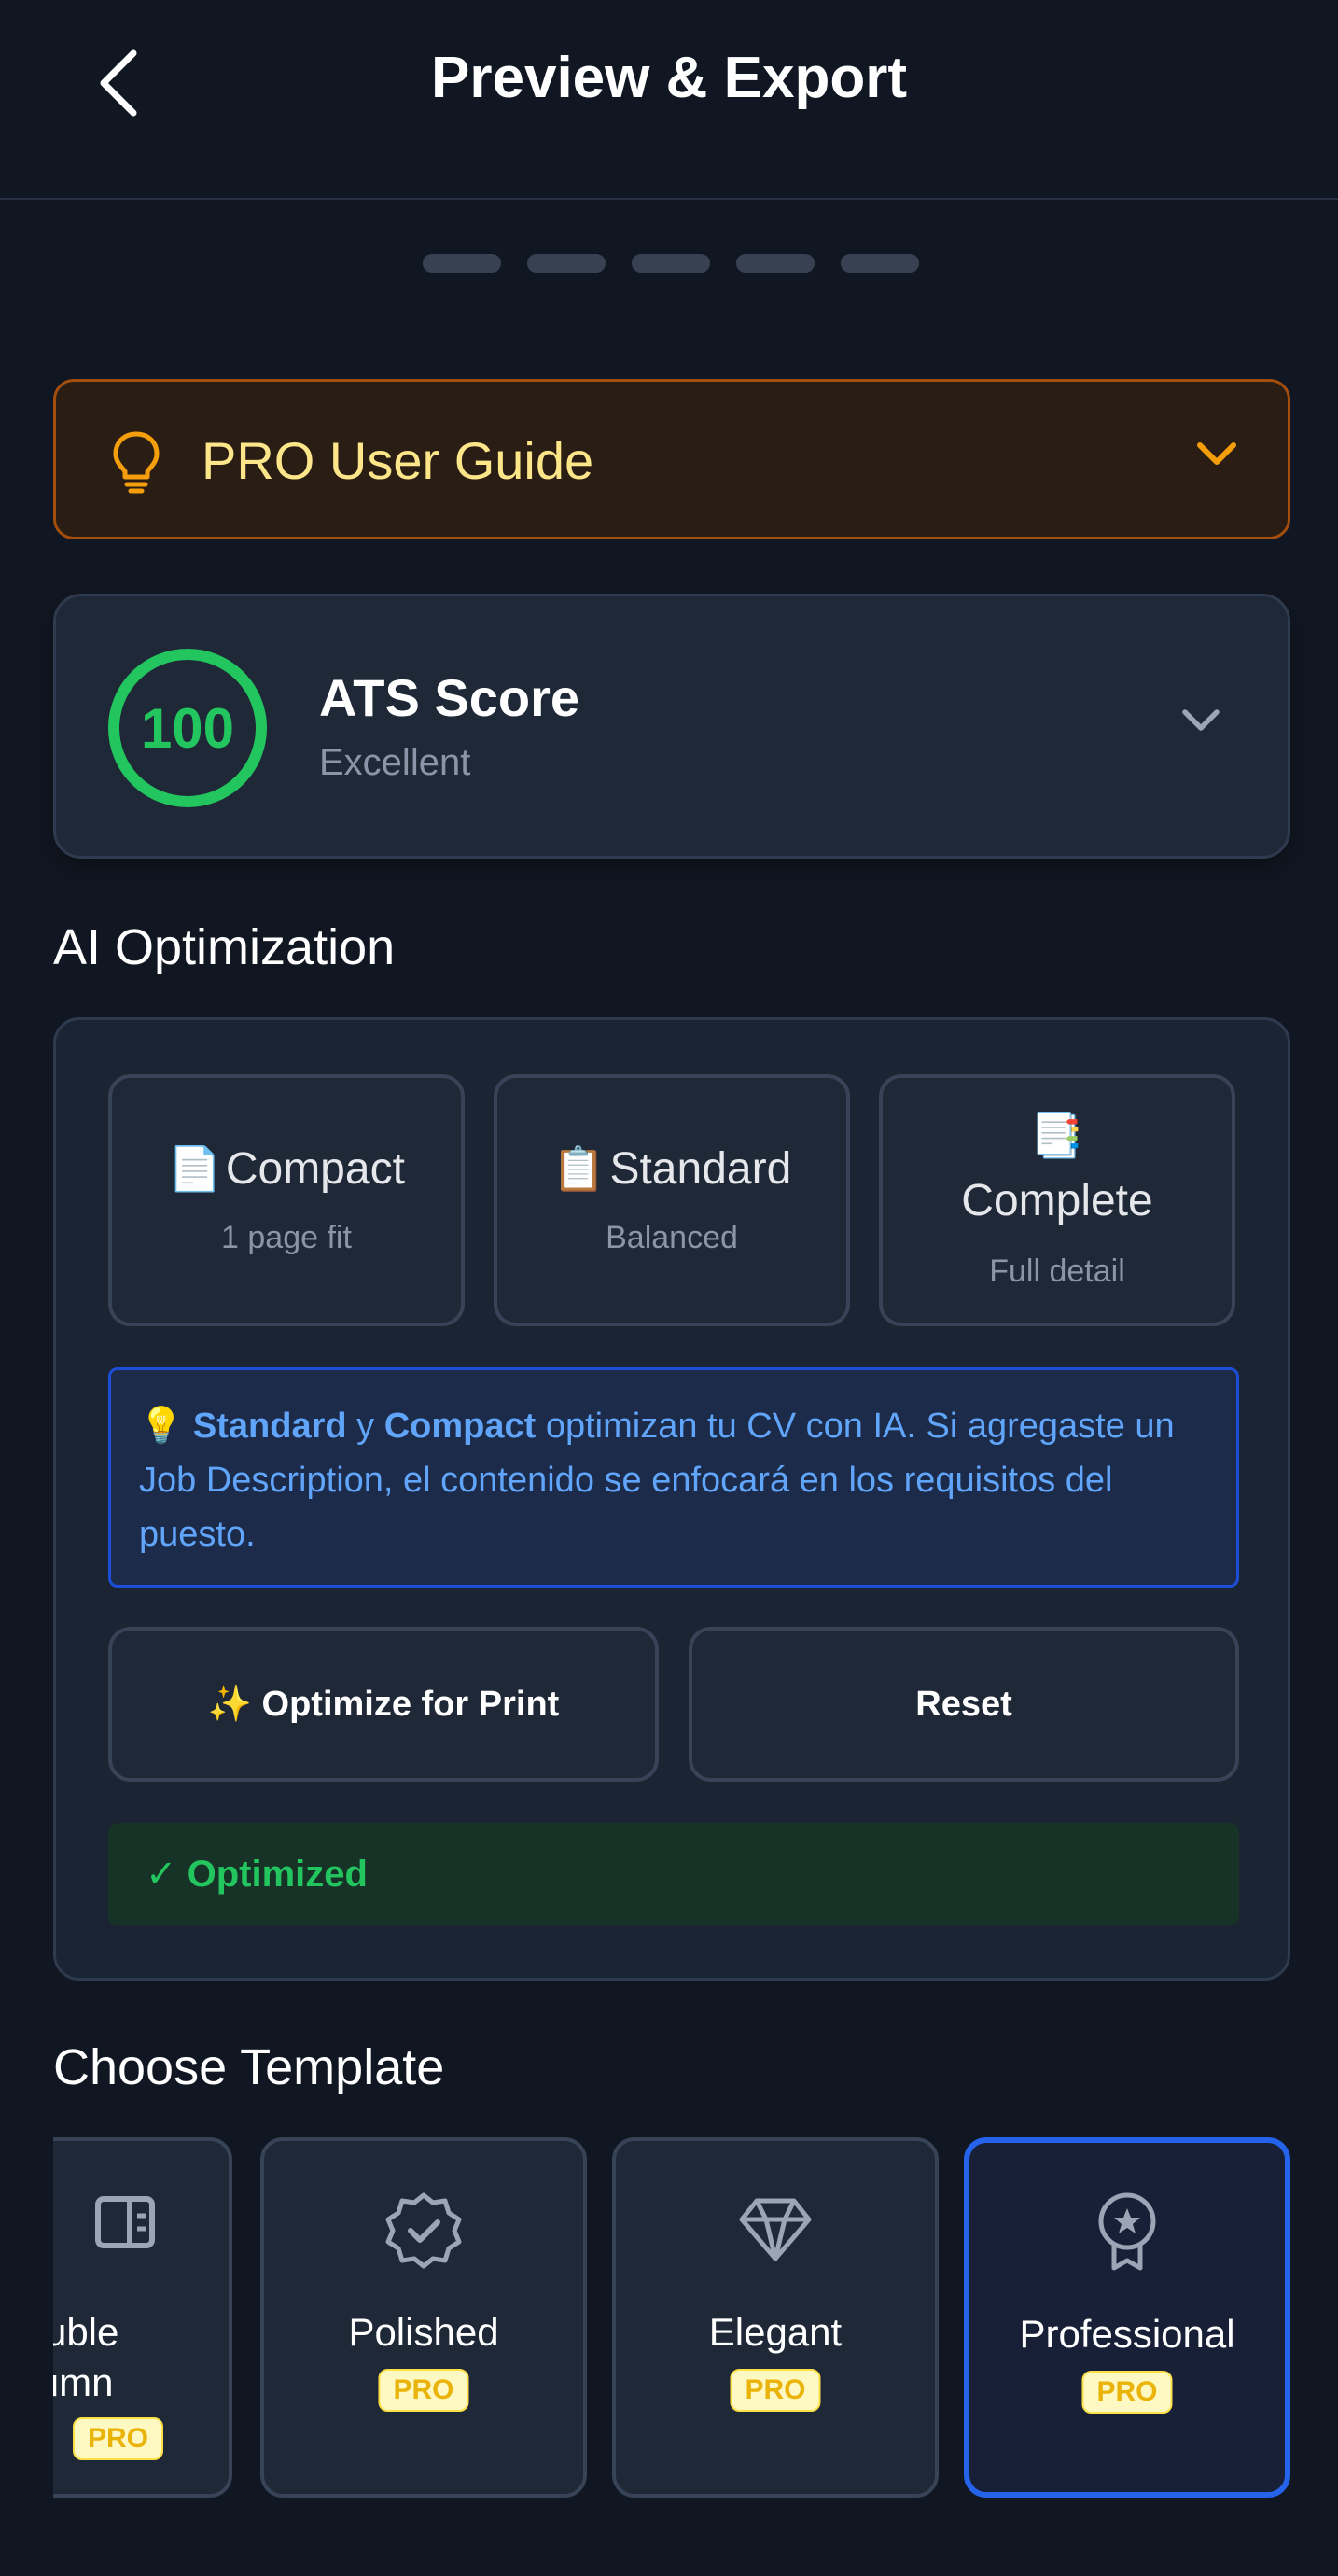 The height and width of the screenshot is (2576, 1338). I want to click on gem-icon, so click(775, 2229).